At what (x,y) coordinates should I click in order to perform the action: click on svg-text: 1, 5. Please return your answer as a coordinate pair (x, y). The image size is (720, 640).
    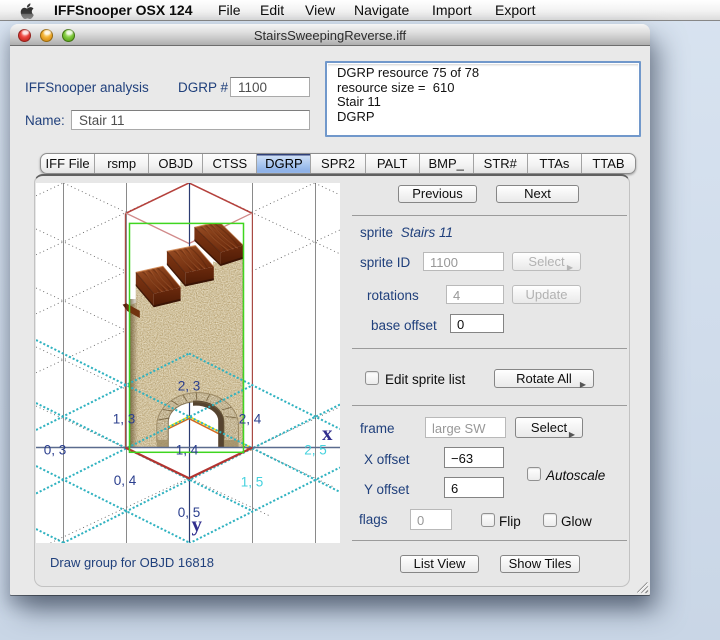
    Looking at the image, I should click on (252, 482).